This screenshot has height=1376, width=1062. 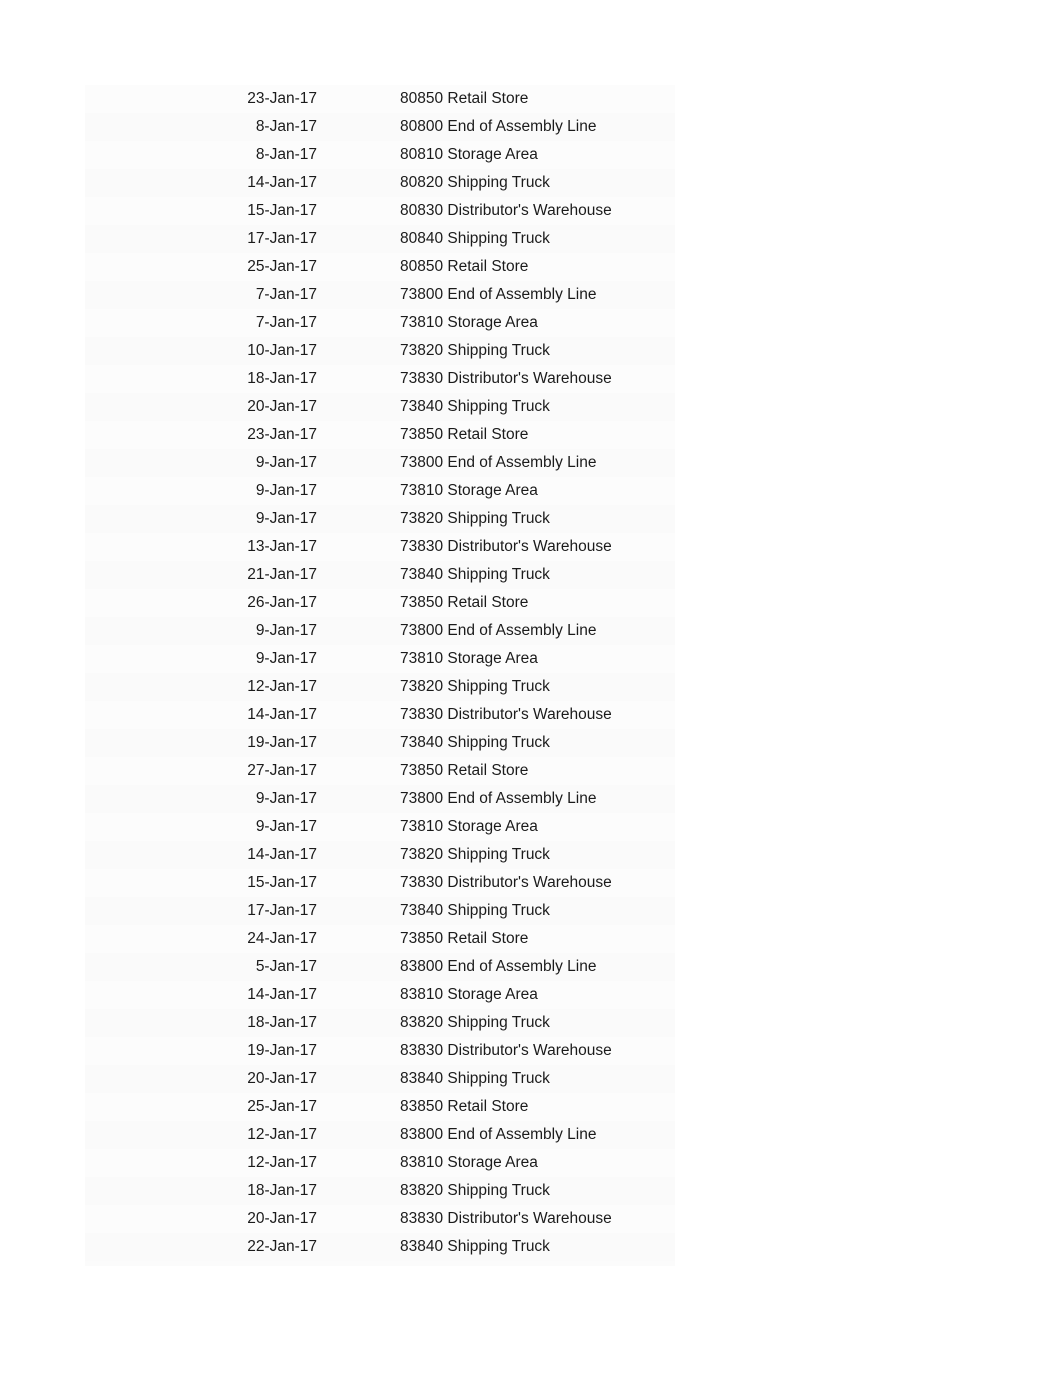 I want to click on cell-date: 15-Jan-17, so click(x=253, y=883).